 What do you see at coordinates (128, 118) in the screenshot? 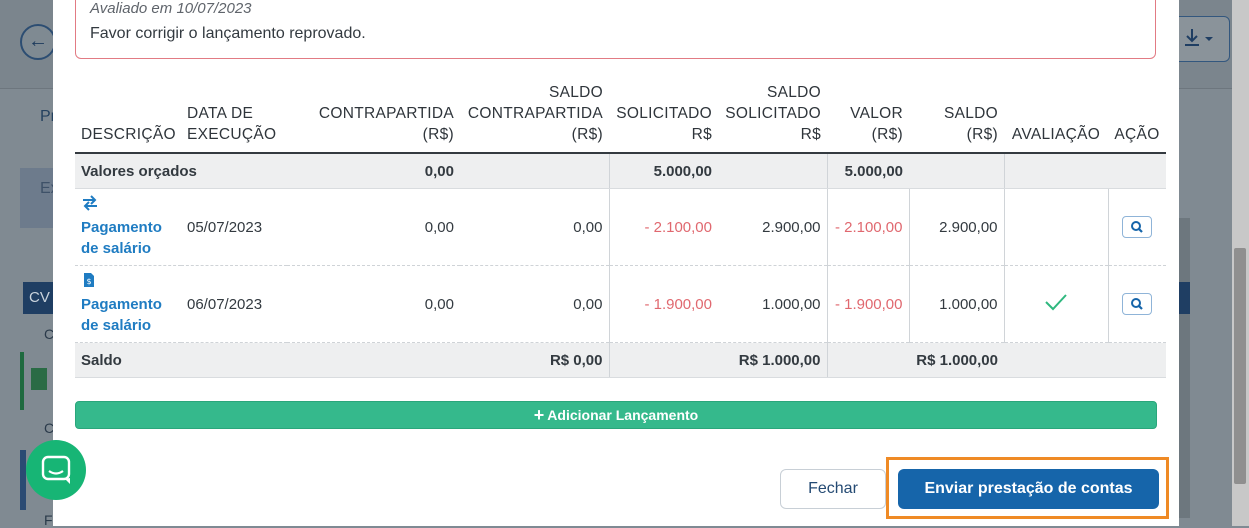
I see `header-descricao: DESCRIÇÃO` at bounding box center [128, 118].